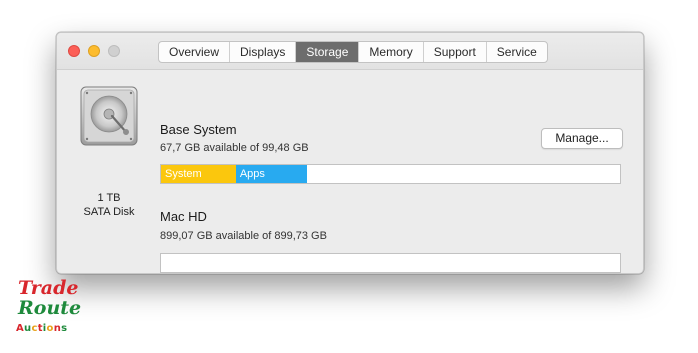  I want to click on storage-segment-apps: Apps, so click(271, 174).